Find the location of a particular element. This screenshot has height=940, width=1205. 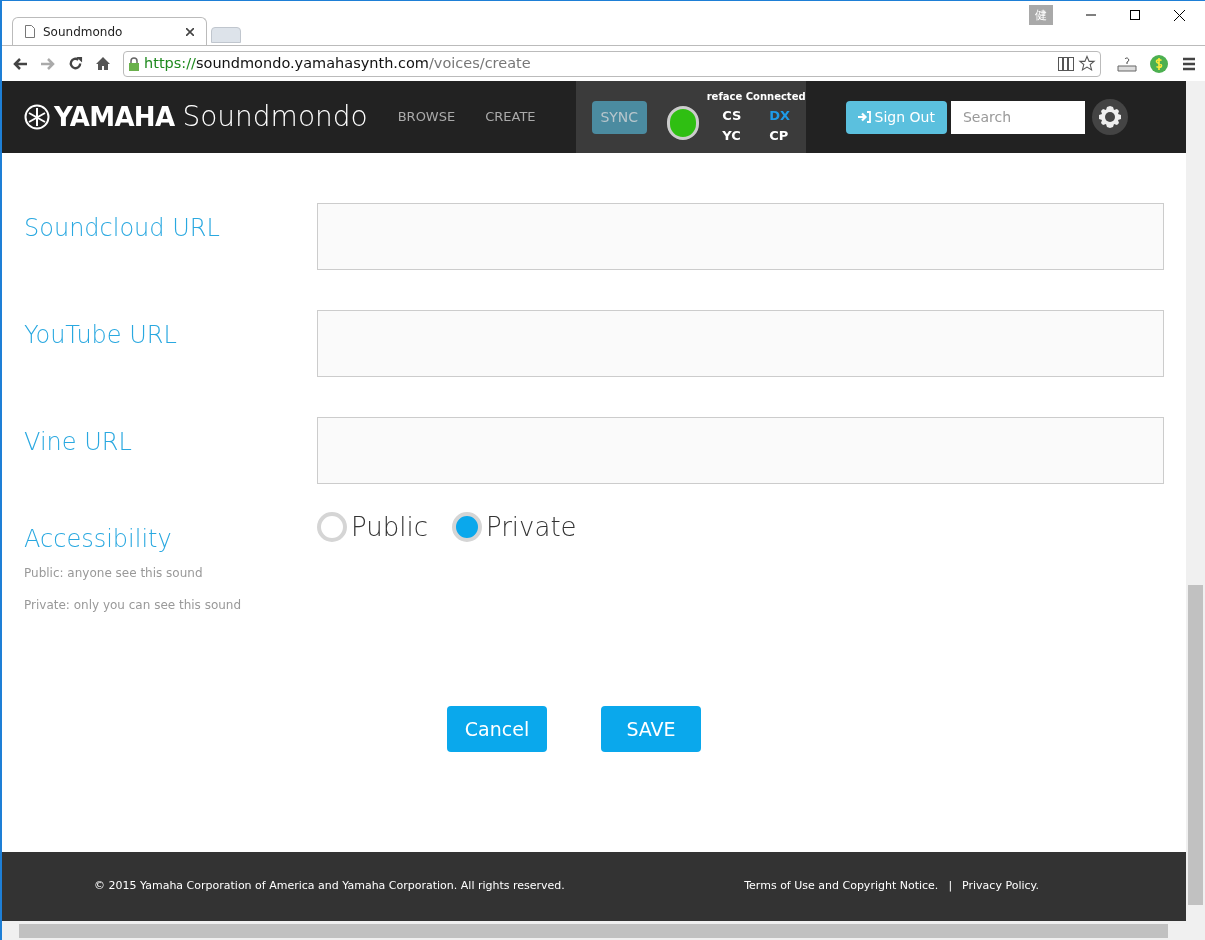

search-field: Search is located at coordinates (1017, 117).